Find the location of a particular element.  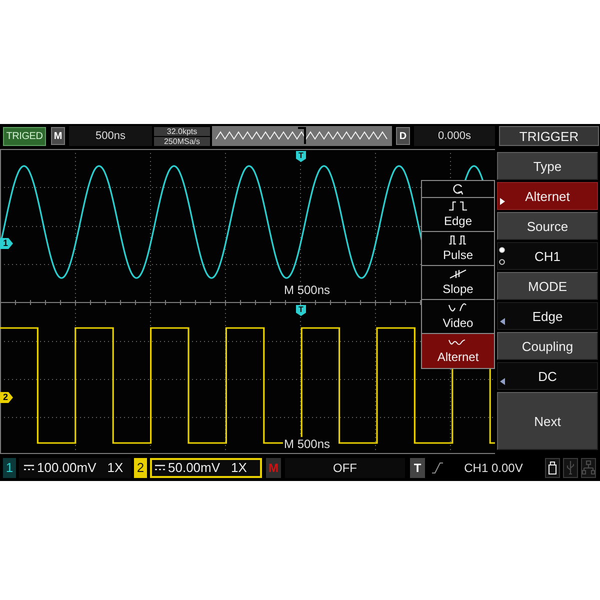

channel-marker: 2 is located at coordinates (6, 397).